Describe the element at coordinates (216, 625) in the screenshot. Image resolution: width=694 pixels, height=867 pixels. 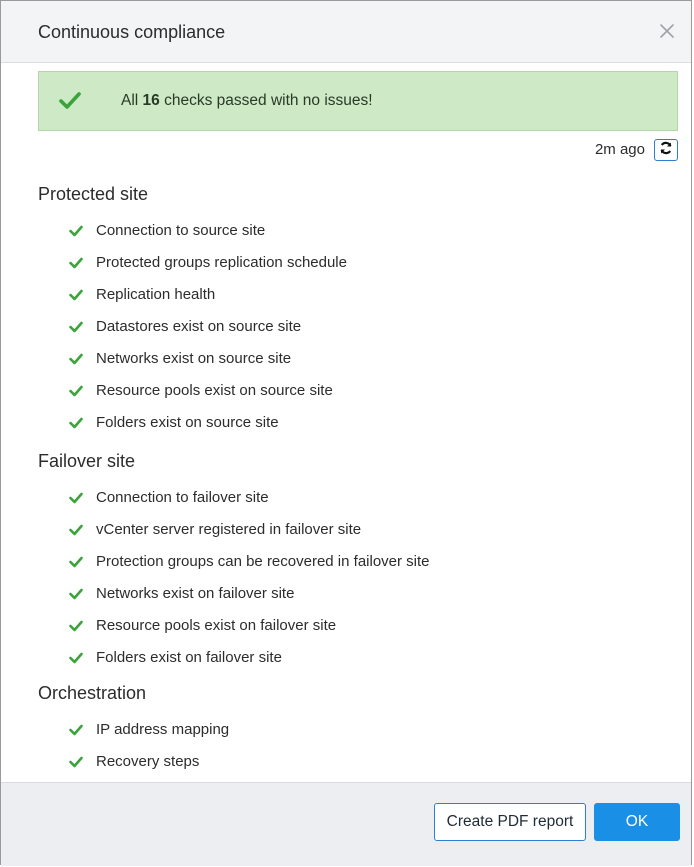
I see `check-item-label: Resource pools exist on failover site` at that location.